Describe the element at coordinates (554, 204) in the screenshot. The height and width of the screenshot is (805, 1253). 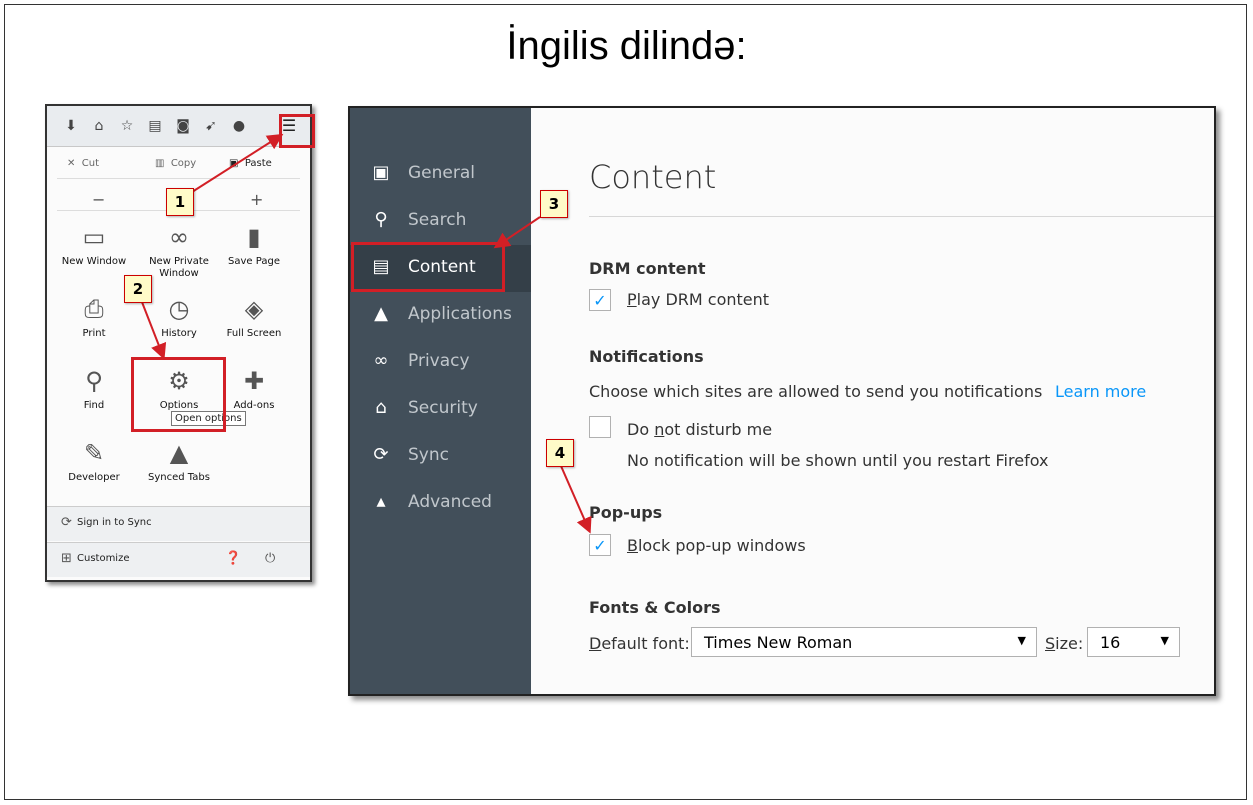
I see `callout-3: 3` at that location.